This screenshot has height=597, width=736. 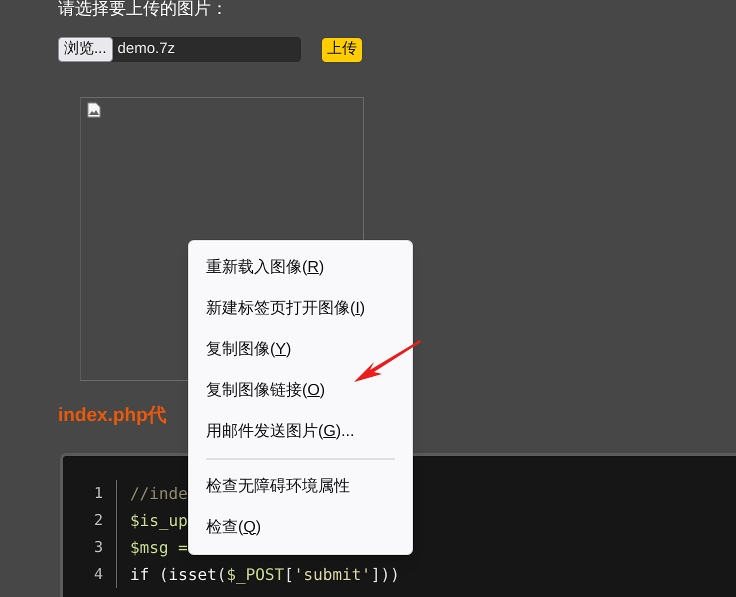 What do you see at coordinates (143, 9) in the screenshot?
I see `prompt-text: 请选择要上传的图片：` at bounding box center [143, 9].